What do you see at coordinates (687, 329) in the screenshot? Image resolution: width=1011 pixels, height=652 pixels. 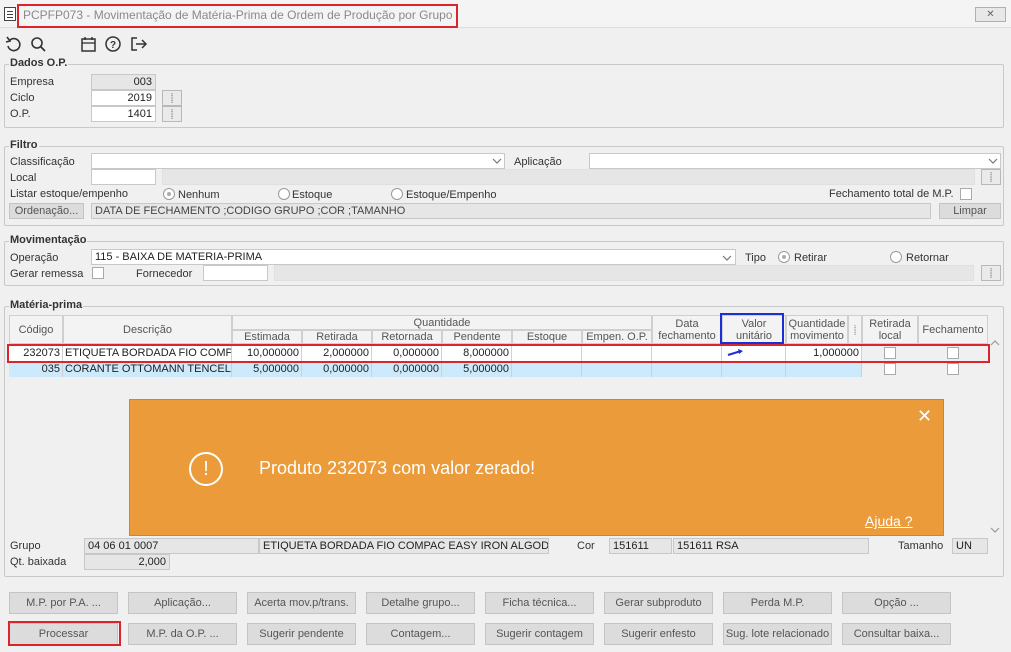 I see `col-data-fechamento: Data fechamento` at bounding box center [687, 329].